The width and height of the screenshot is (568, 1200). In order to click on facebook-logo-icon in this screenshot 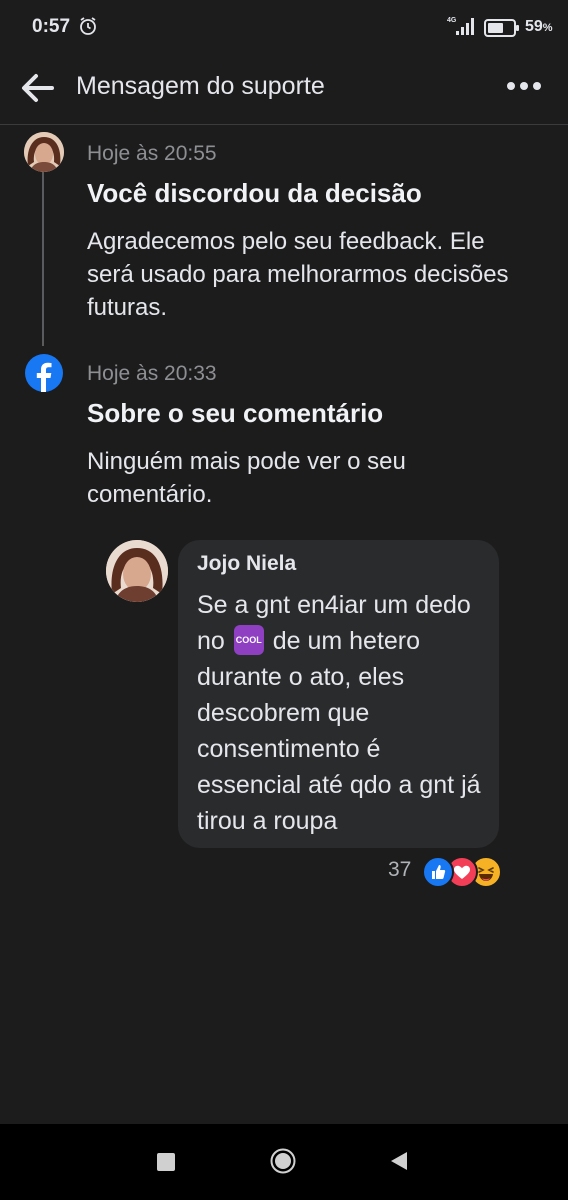, I will do `click(44, 373)`.